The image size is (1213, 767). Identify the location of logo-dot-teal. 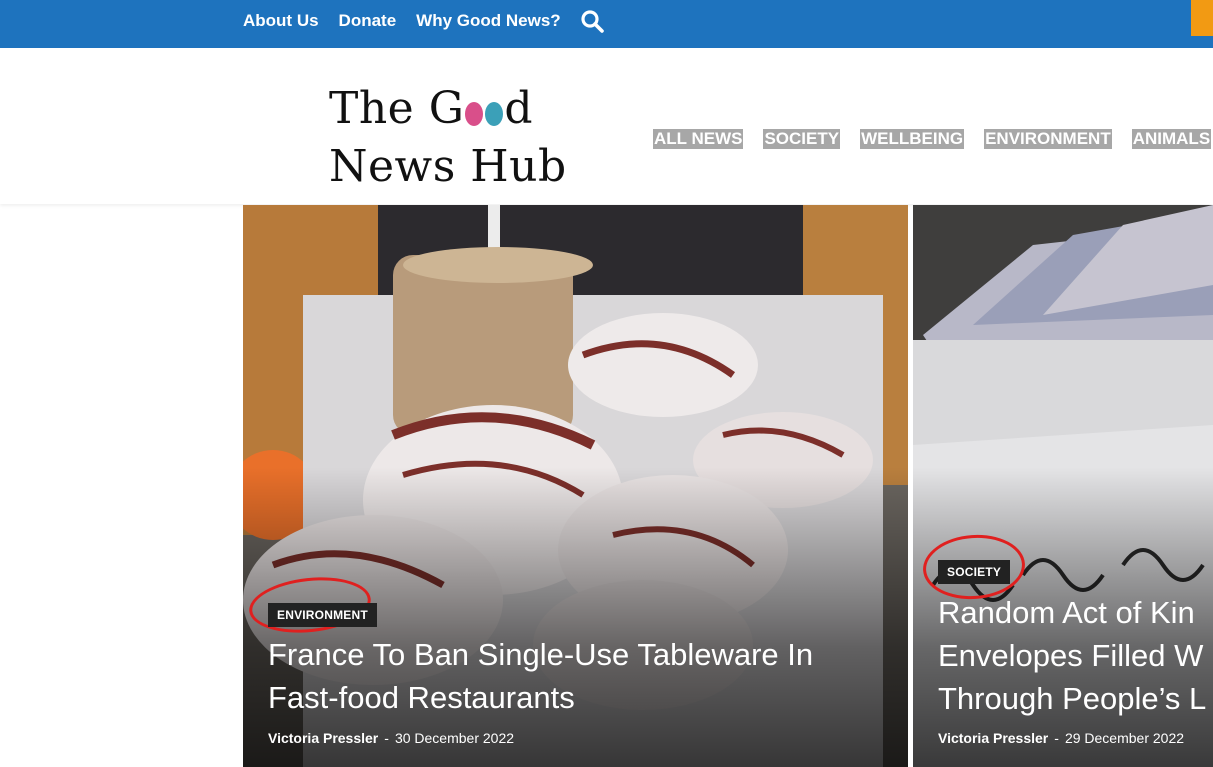
(494, 114).